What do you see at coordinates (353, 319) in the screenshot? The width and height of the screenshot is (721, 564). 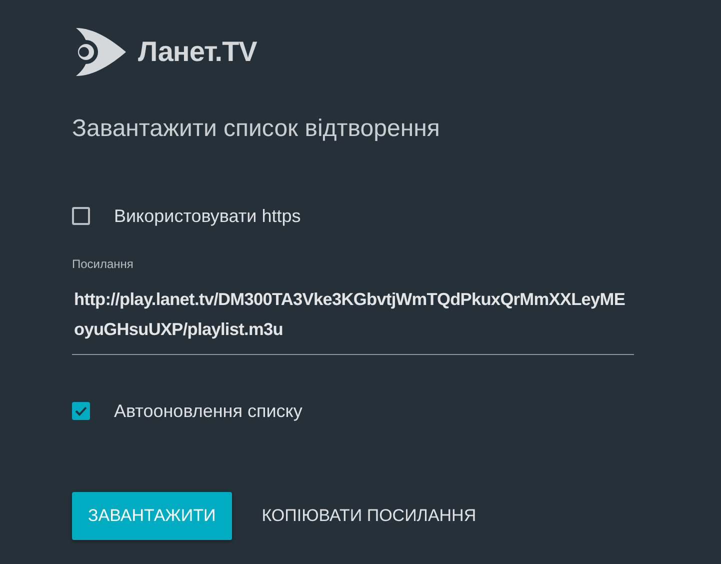 I see `link-input-field: http://play.lanet.tv/DM300TA3Vke3KGbvtjWmTQdPkuxQrMmXXLeyMEoyuGHsuUXP/playlist.m3u` at bounding box center [353, 319].